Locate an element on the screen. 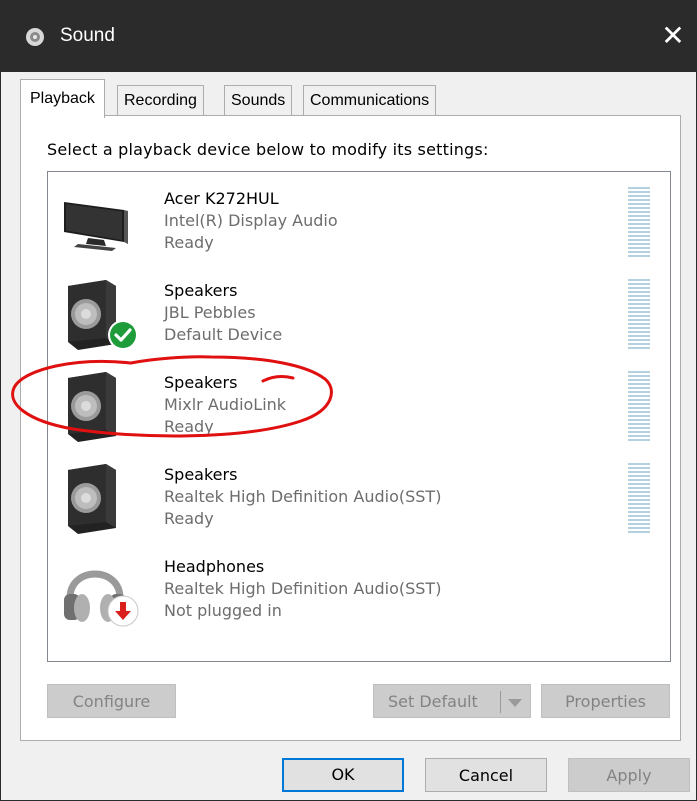 The image size is (697, 801). list-item: Speakers JBL Pebbles Default Device is located at coordinates (359, 312).